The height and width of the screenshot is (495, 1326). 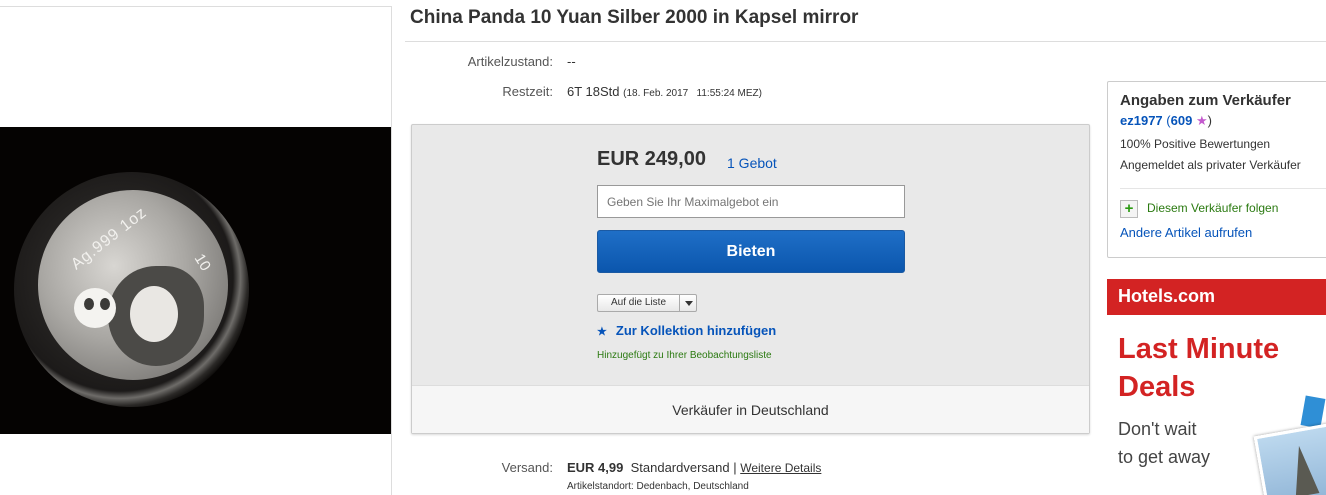 I want to click on seller-identity: ez1977 (609 ★), so click(x=1166, y=121).